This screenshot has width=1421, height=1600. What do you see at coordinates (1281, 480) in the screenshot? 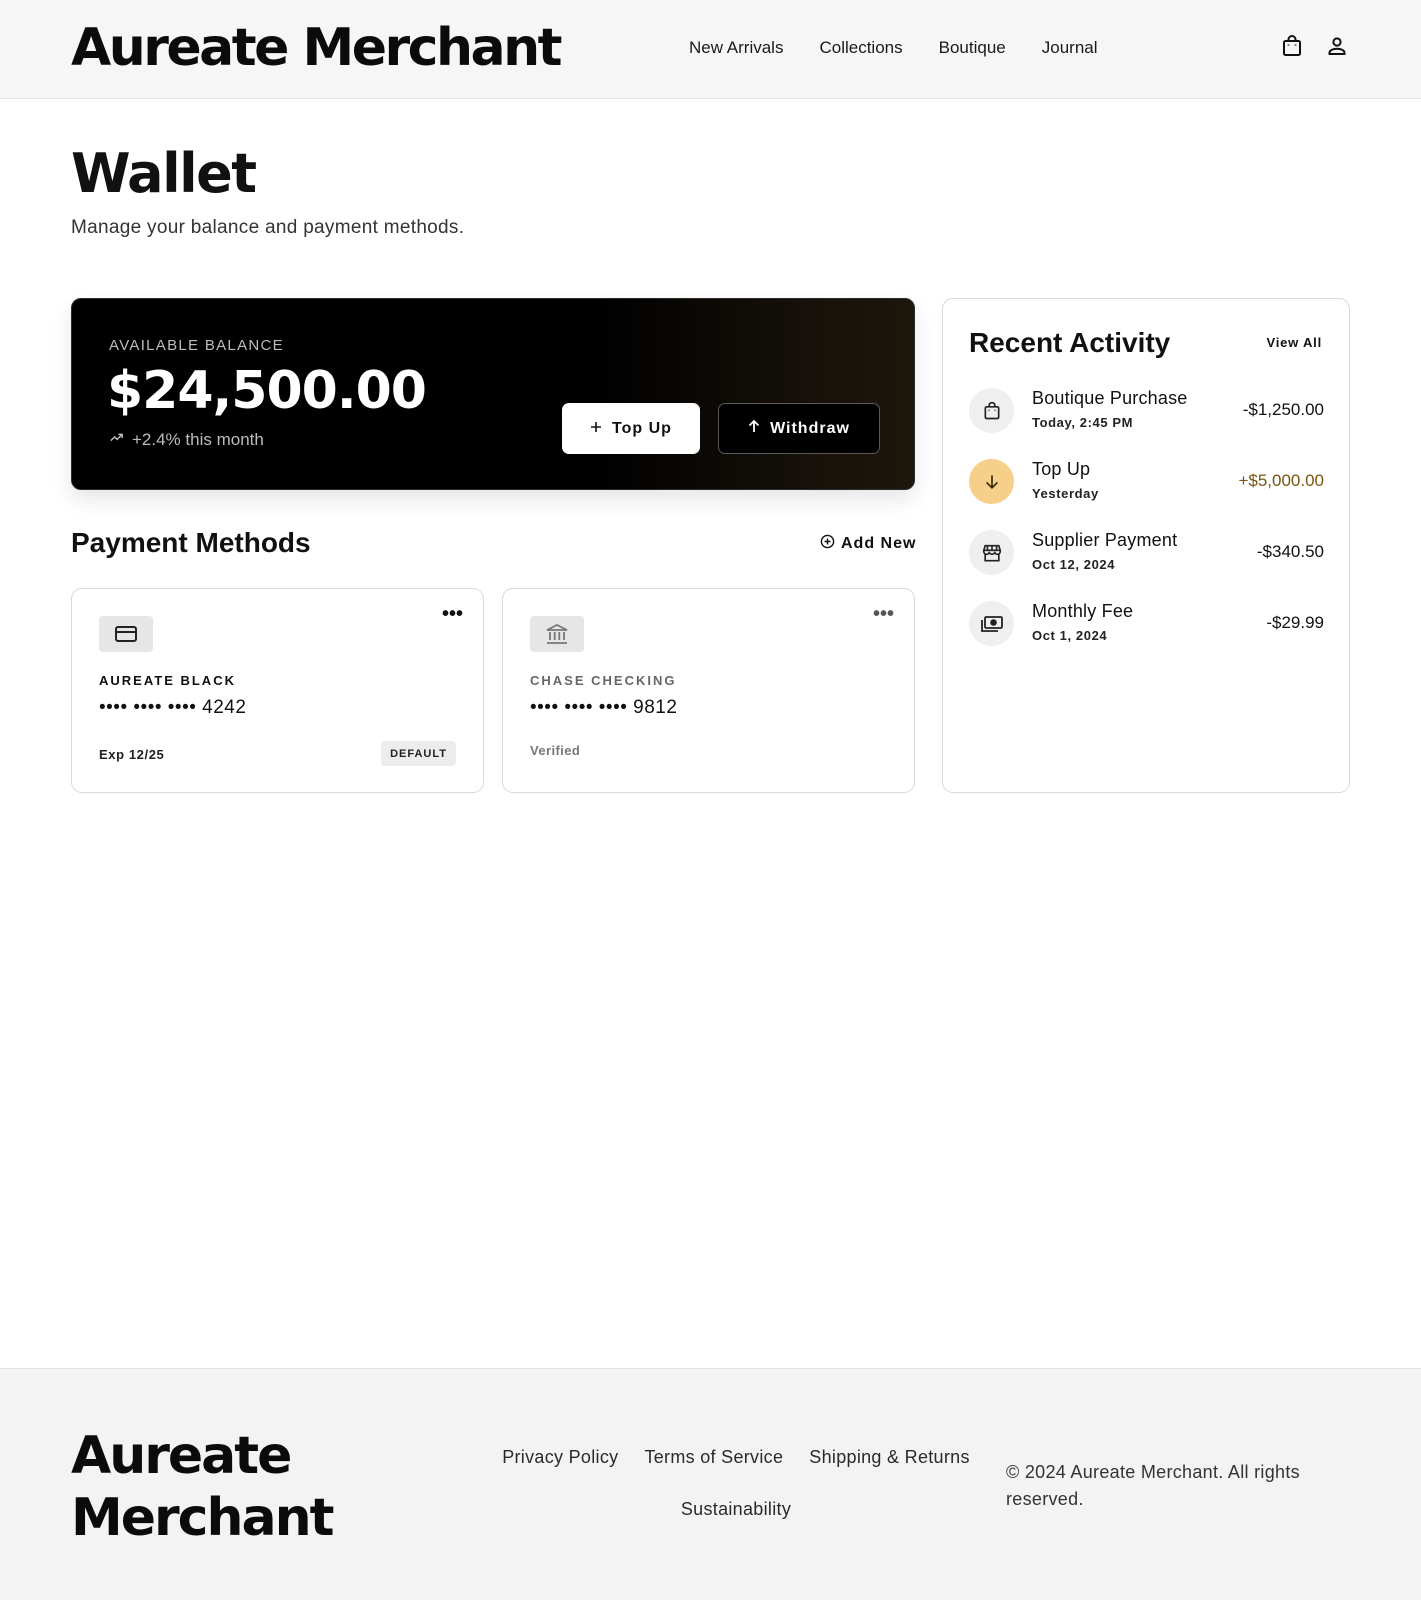
I see `activity-amount: +$5,000.00` at bounding box center [1281, 480].